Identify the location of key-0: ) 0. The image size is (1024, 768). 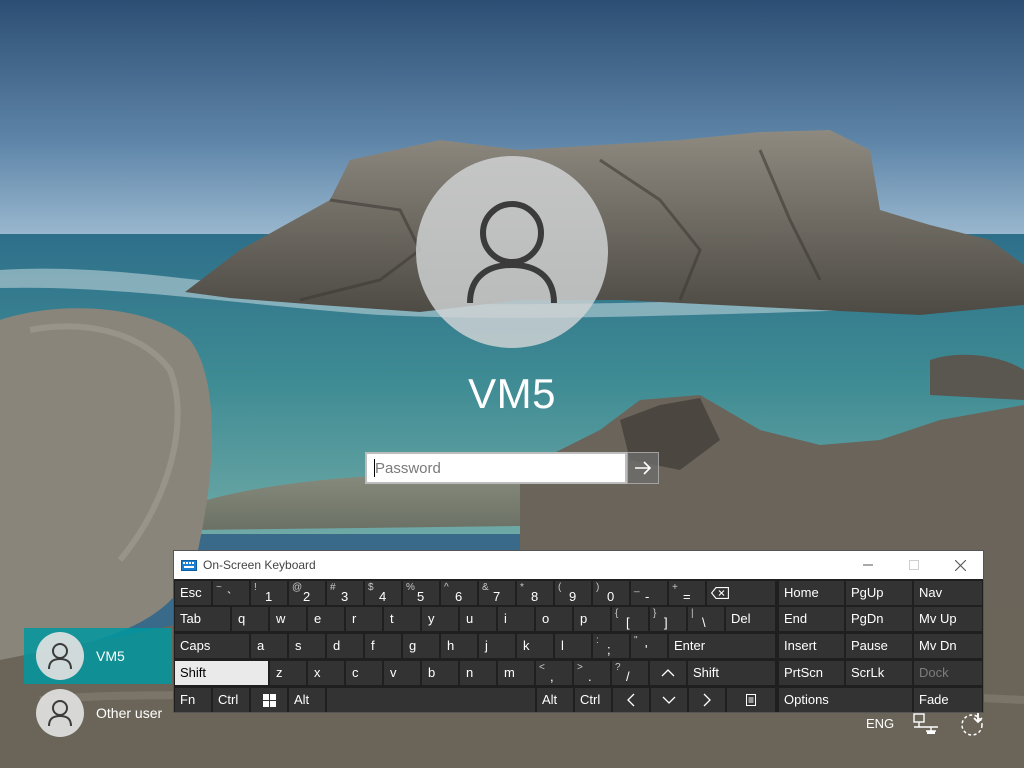
(611, 593).